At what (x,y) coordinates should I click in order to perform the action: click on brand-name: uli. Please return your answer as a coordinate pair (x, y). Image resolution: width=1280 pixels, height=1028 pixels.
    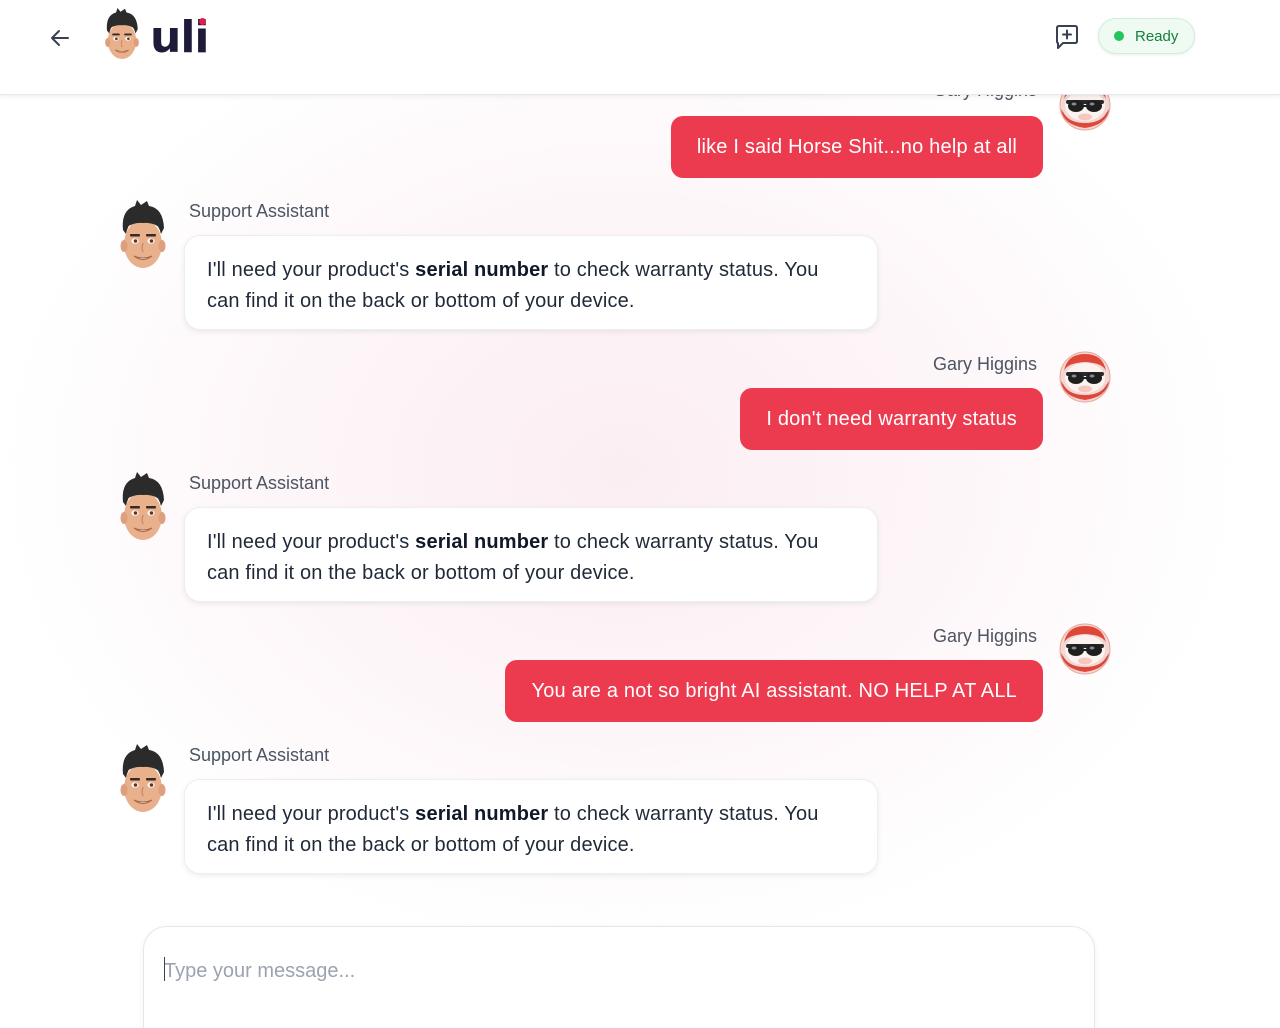
    Looking at the image, I should click on (179, 38).